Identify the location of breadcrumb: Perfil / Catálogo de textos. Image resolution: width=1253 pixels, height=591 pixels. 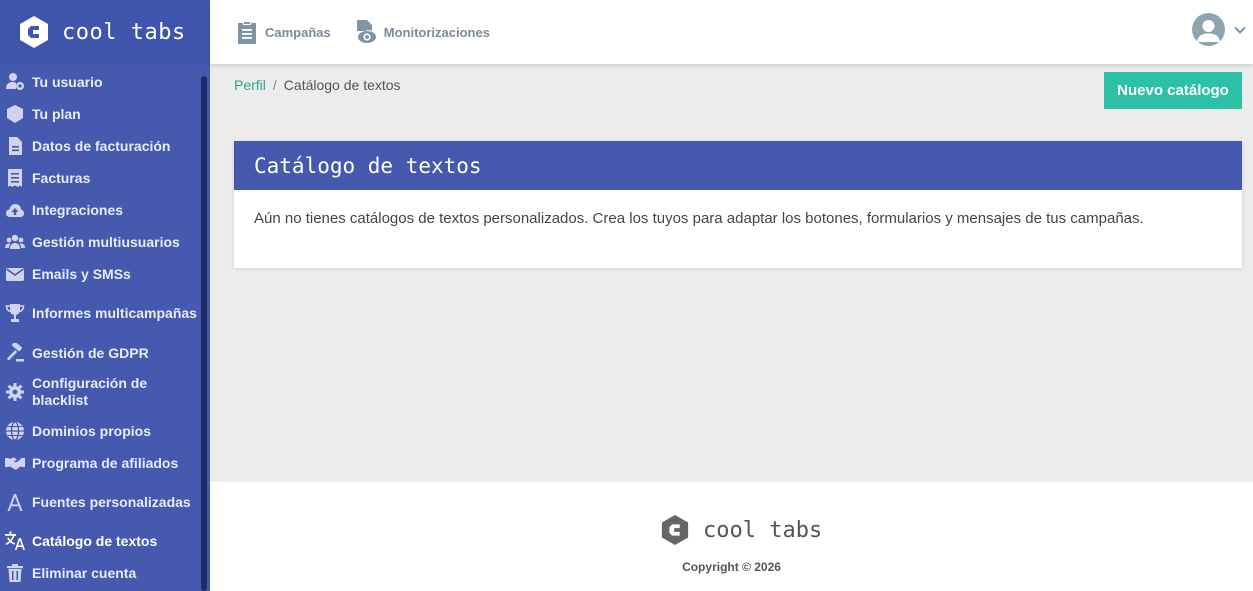
(317, 85).